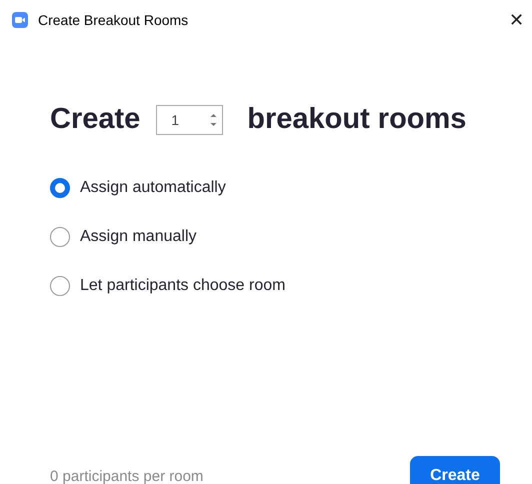 The height and width of the screenshot is (484, 532). What do you see at coordinates (455, 470) in the screenshot?
I see `create-button: Create` at bounding box center [455, 470].